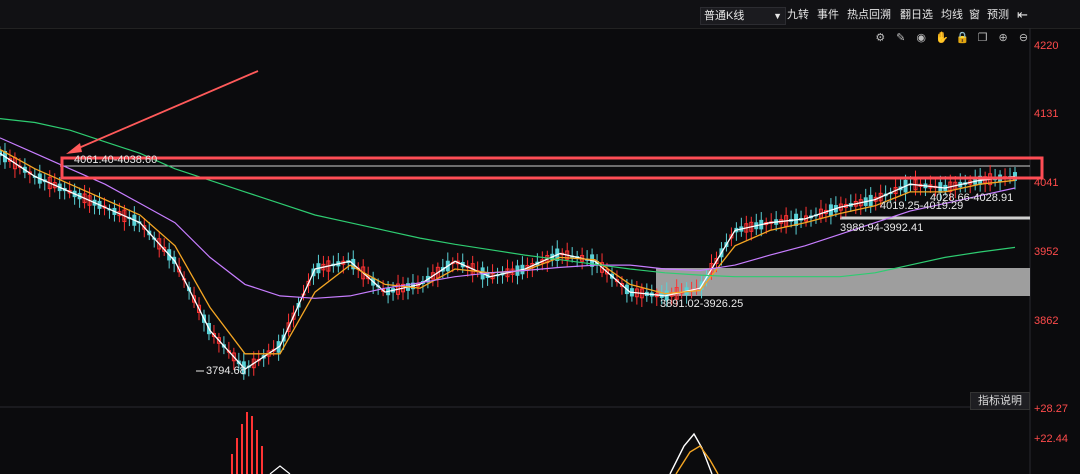 This screenshot has width=1080, height=474. What do you see at coordinates (922, 206) in the screenshot?
I see `zone-label-3: 4019.25-4019.29` at bounding box center [922, 206].